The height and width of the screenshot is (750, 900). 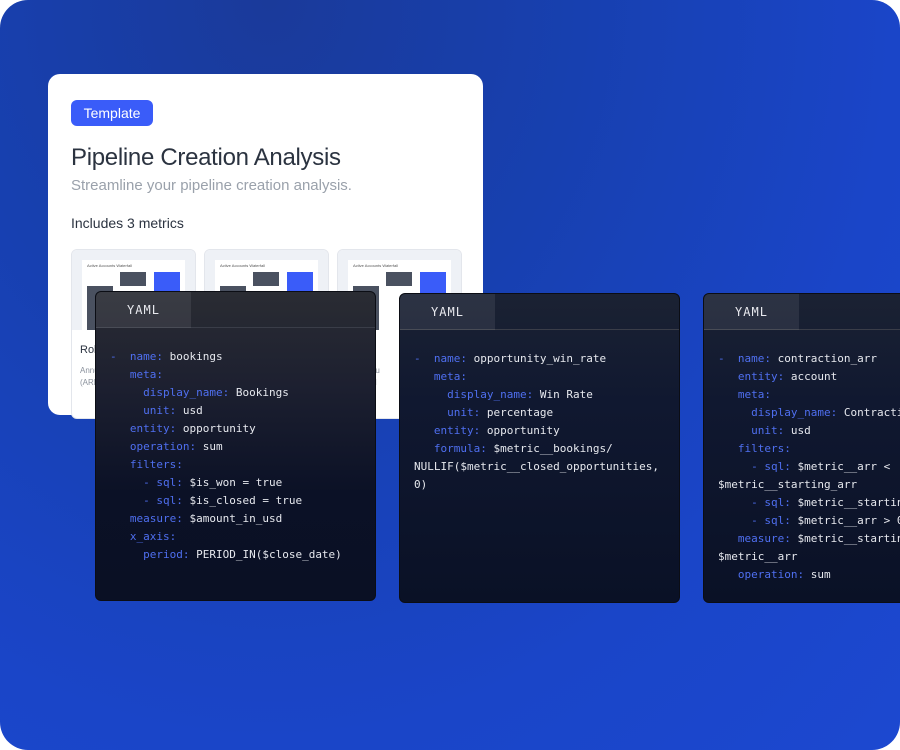 What do you see at coordinates (226, 357) in the screenshot?
I see `code-line: - name: bookings` at bounding box center [226, 357].